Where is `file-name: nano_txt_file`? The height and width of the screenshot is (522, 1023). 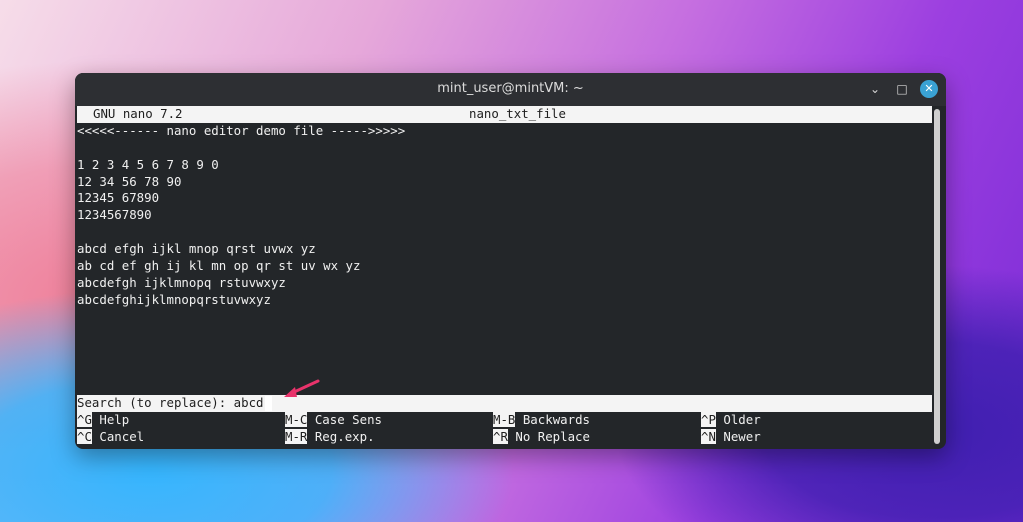 file-name: nano_txt_file is located at coordinates (517, 113).